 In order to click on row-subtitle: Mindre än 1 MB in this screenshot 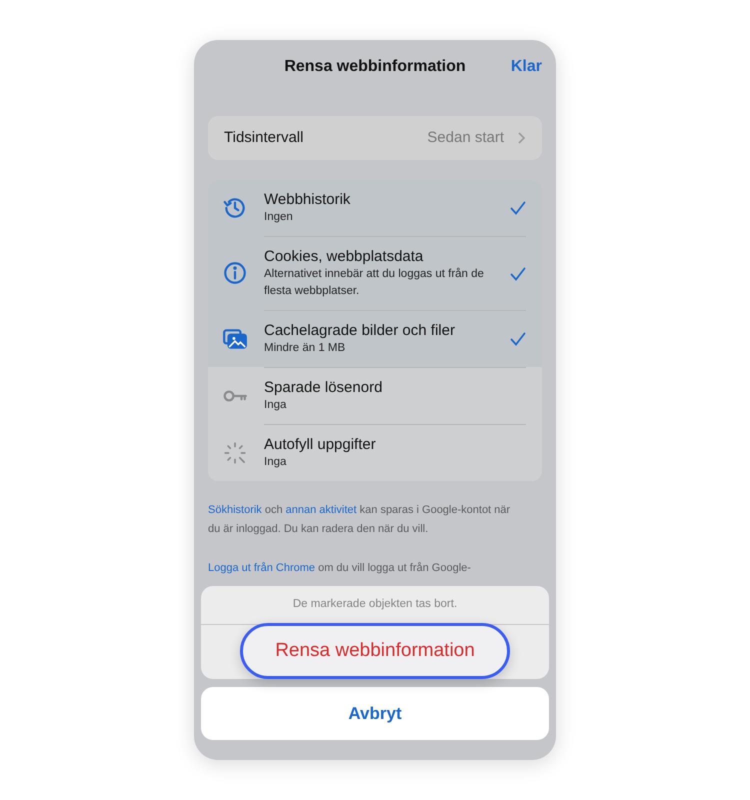, I will do `click(305, 348)`.